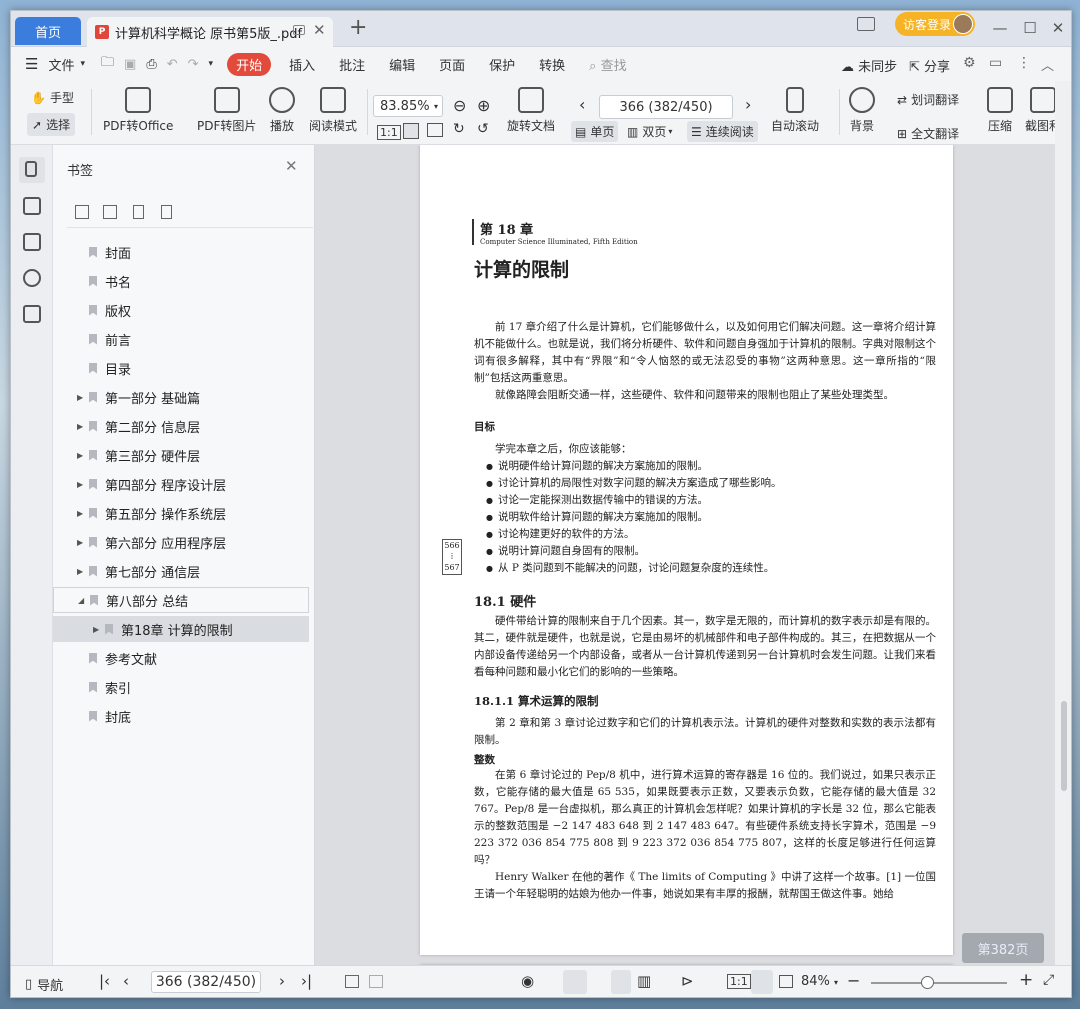  Describe the element at coordinates (44, 984) in the screenshot. I see `navigation-toggle: ▯ 导航` at that location.